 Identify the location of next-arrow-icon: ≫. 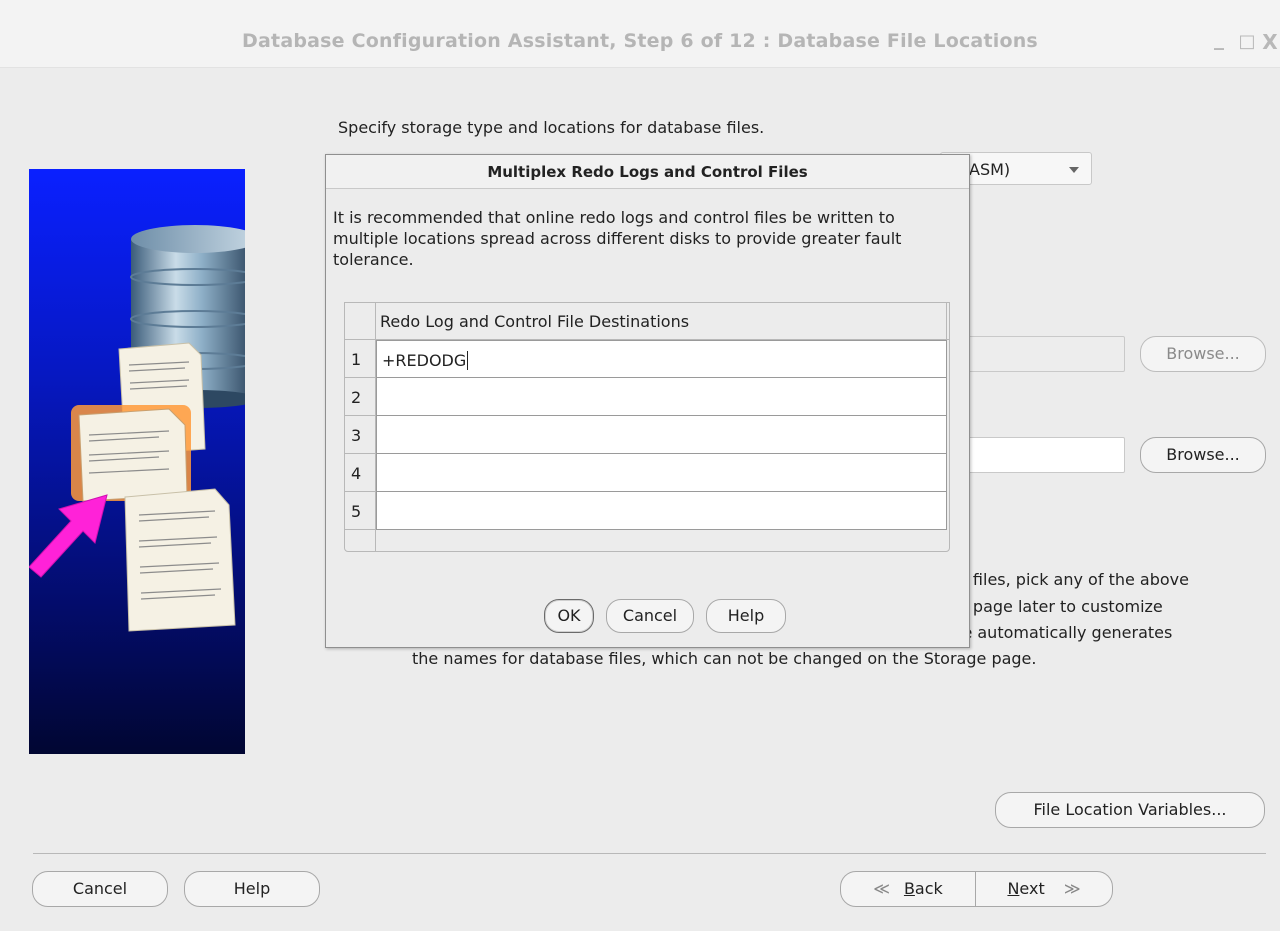
(1072, 888).